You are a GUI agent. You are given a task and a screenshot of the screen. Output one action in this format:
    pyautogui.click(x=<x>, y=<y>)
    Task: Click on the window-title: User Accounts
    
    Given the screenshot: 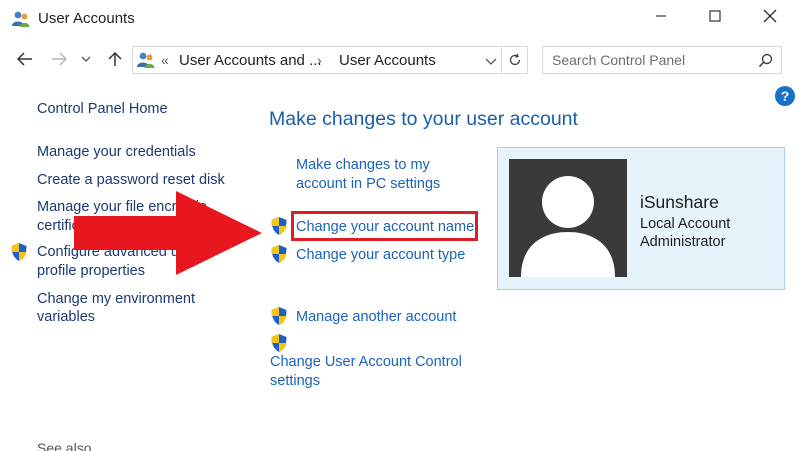 What is the action you would take?
    pyautogui.click(x=86, y=18)
    